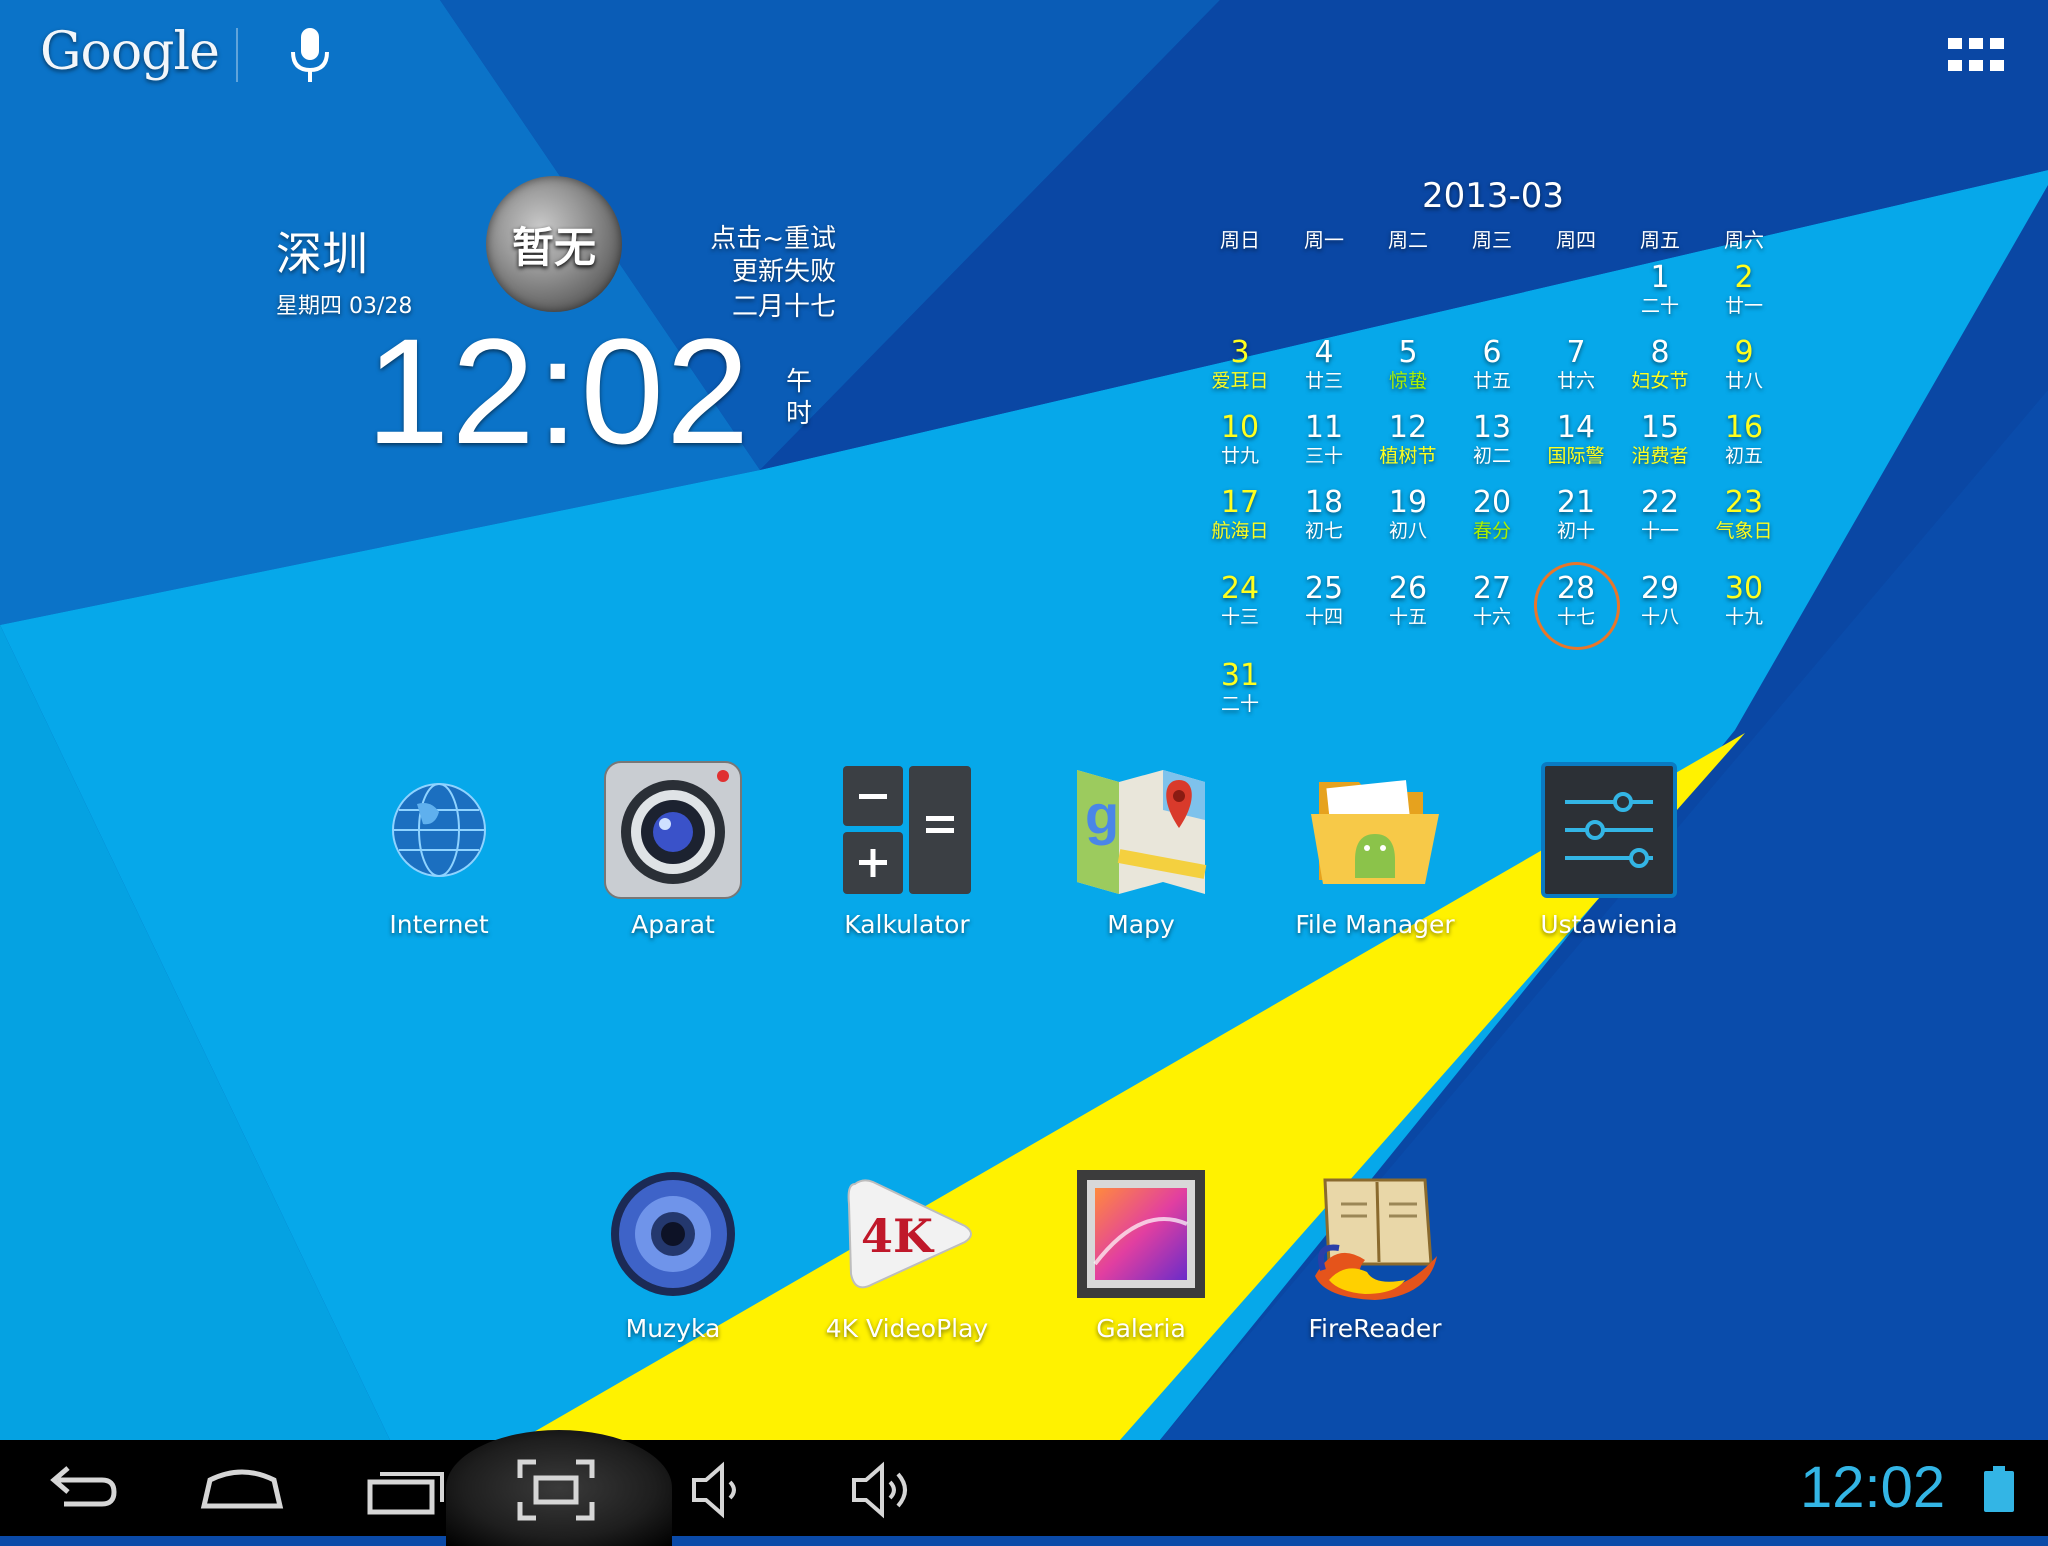 Image resolution: width=2048 pixels, height=1546 pixels. I want to click on weather-city: 深圳, so click(322, 251).